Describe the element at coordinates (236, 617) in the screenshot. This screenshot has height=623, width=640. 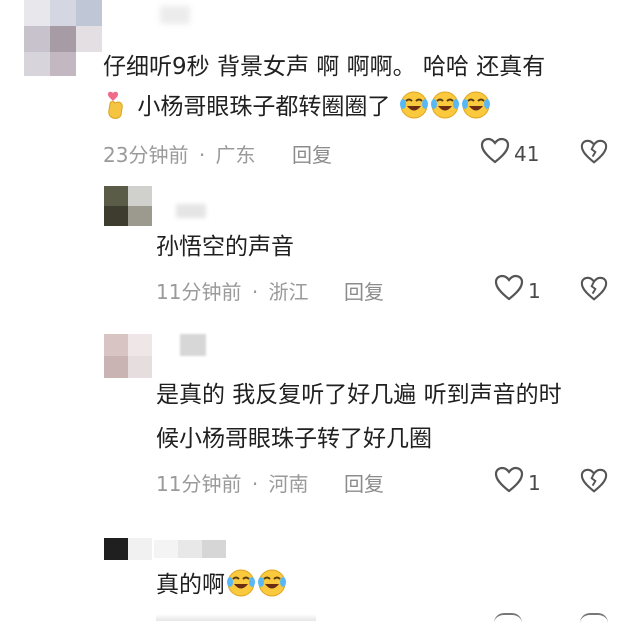
I see `comment-meta-cutoff` at that location.